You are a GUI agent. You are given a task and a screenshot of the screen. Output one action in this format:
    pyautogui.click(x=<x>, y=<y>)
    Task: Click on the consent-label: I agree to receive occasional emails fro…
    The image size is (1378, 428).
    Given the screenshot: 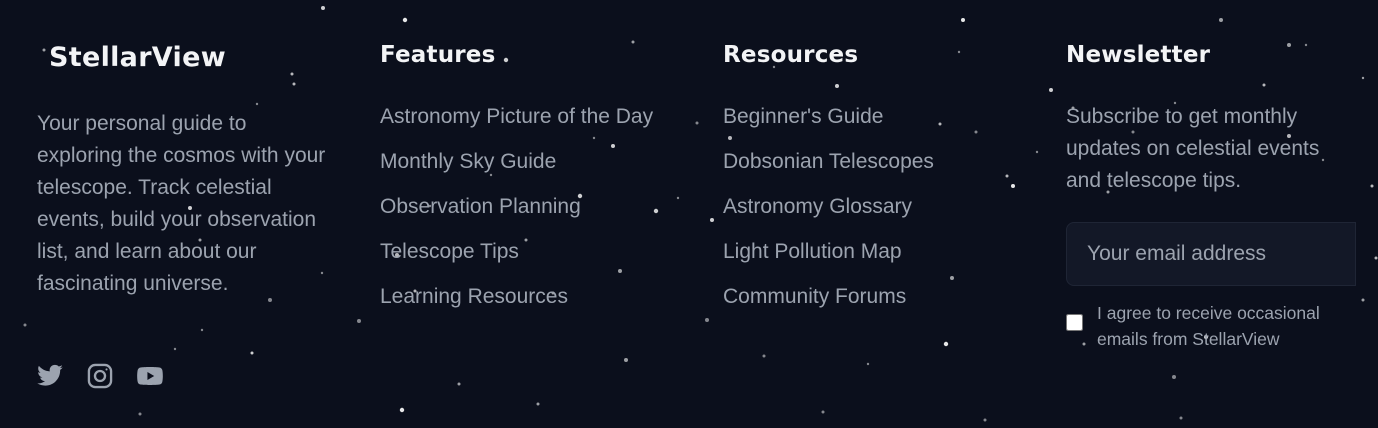 What is the action you would take?
    pyautogui.click(x=1231, y=326)
    